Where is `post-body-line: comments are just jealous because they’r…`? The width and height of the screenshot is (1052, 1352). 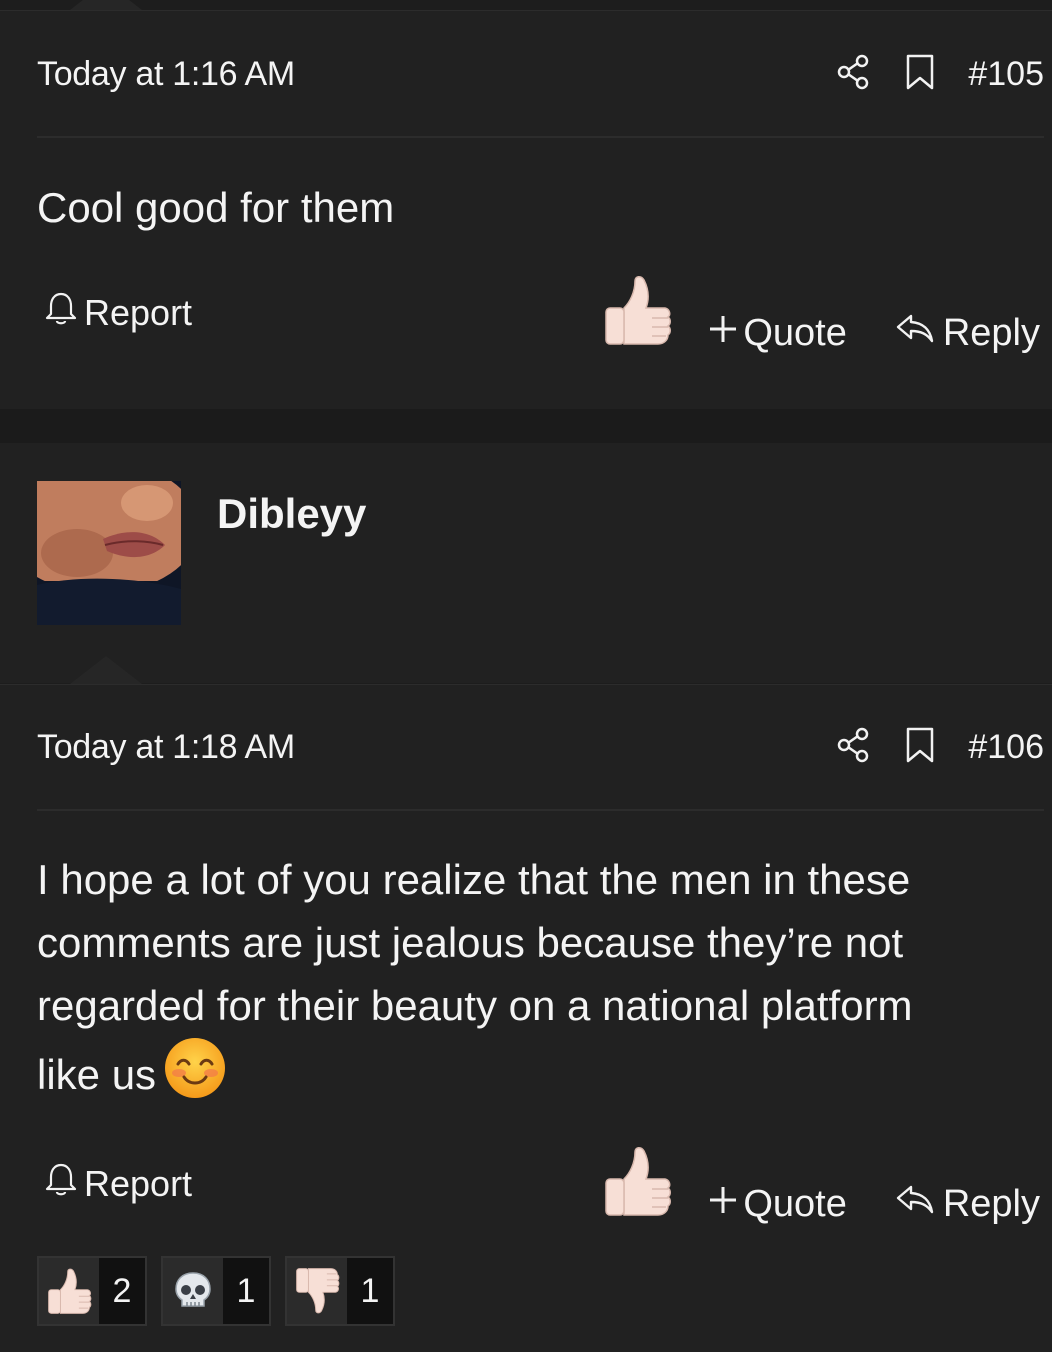
post-body-line: comments are just jealous because they’r… is located at coordinates (470, 942).